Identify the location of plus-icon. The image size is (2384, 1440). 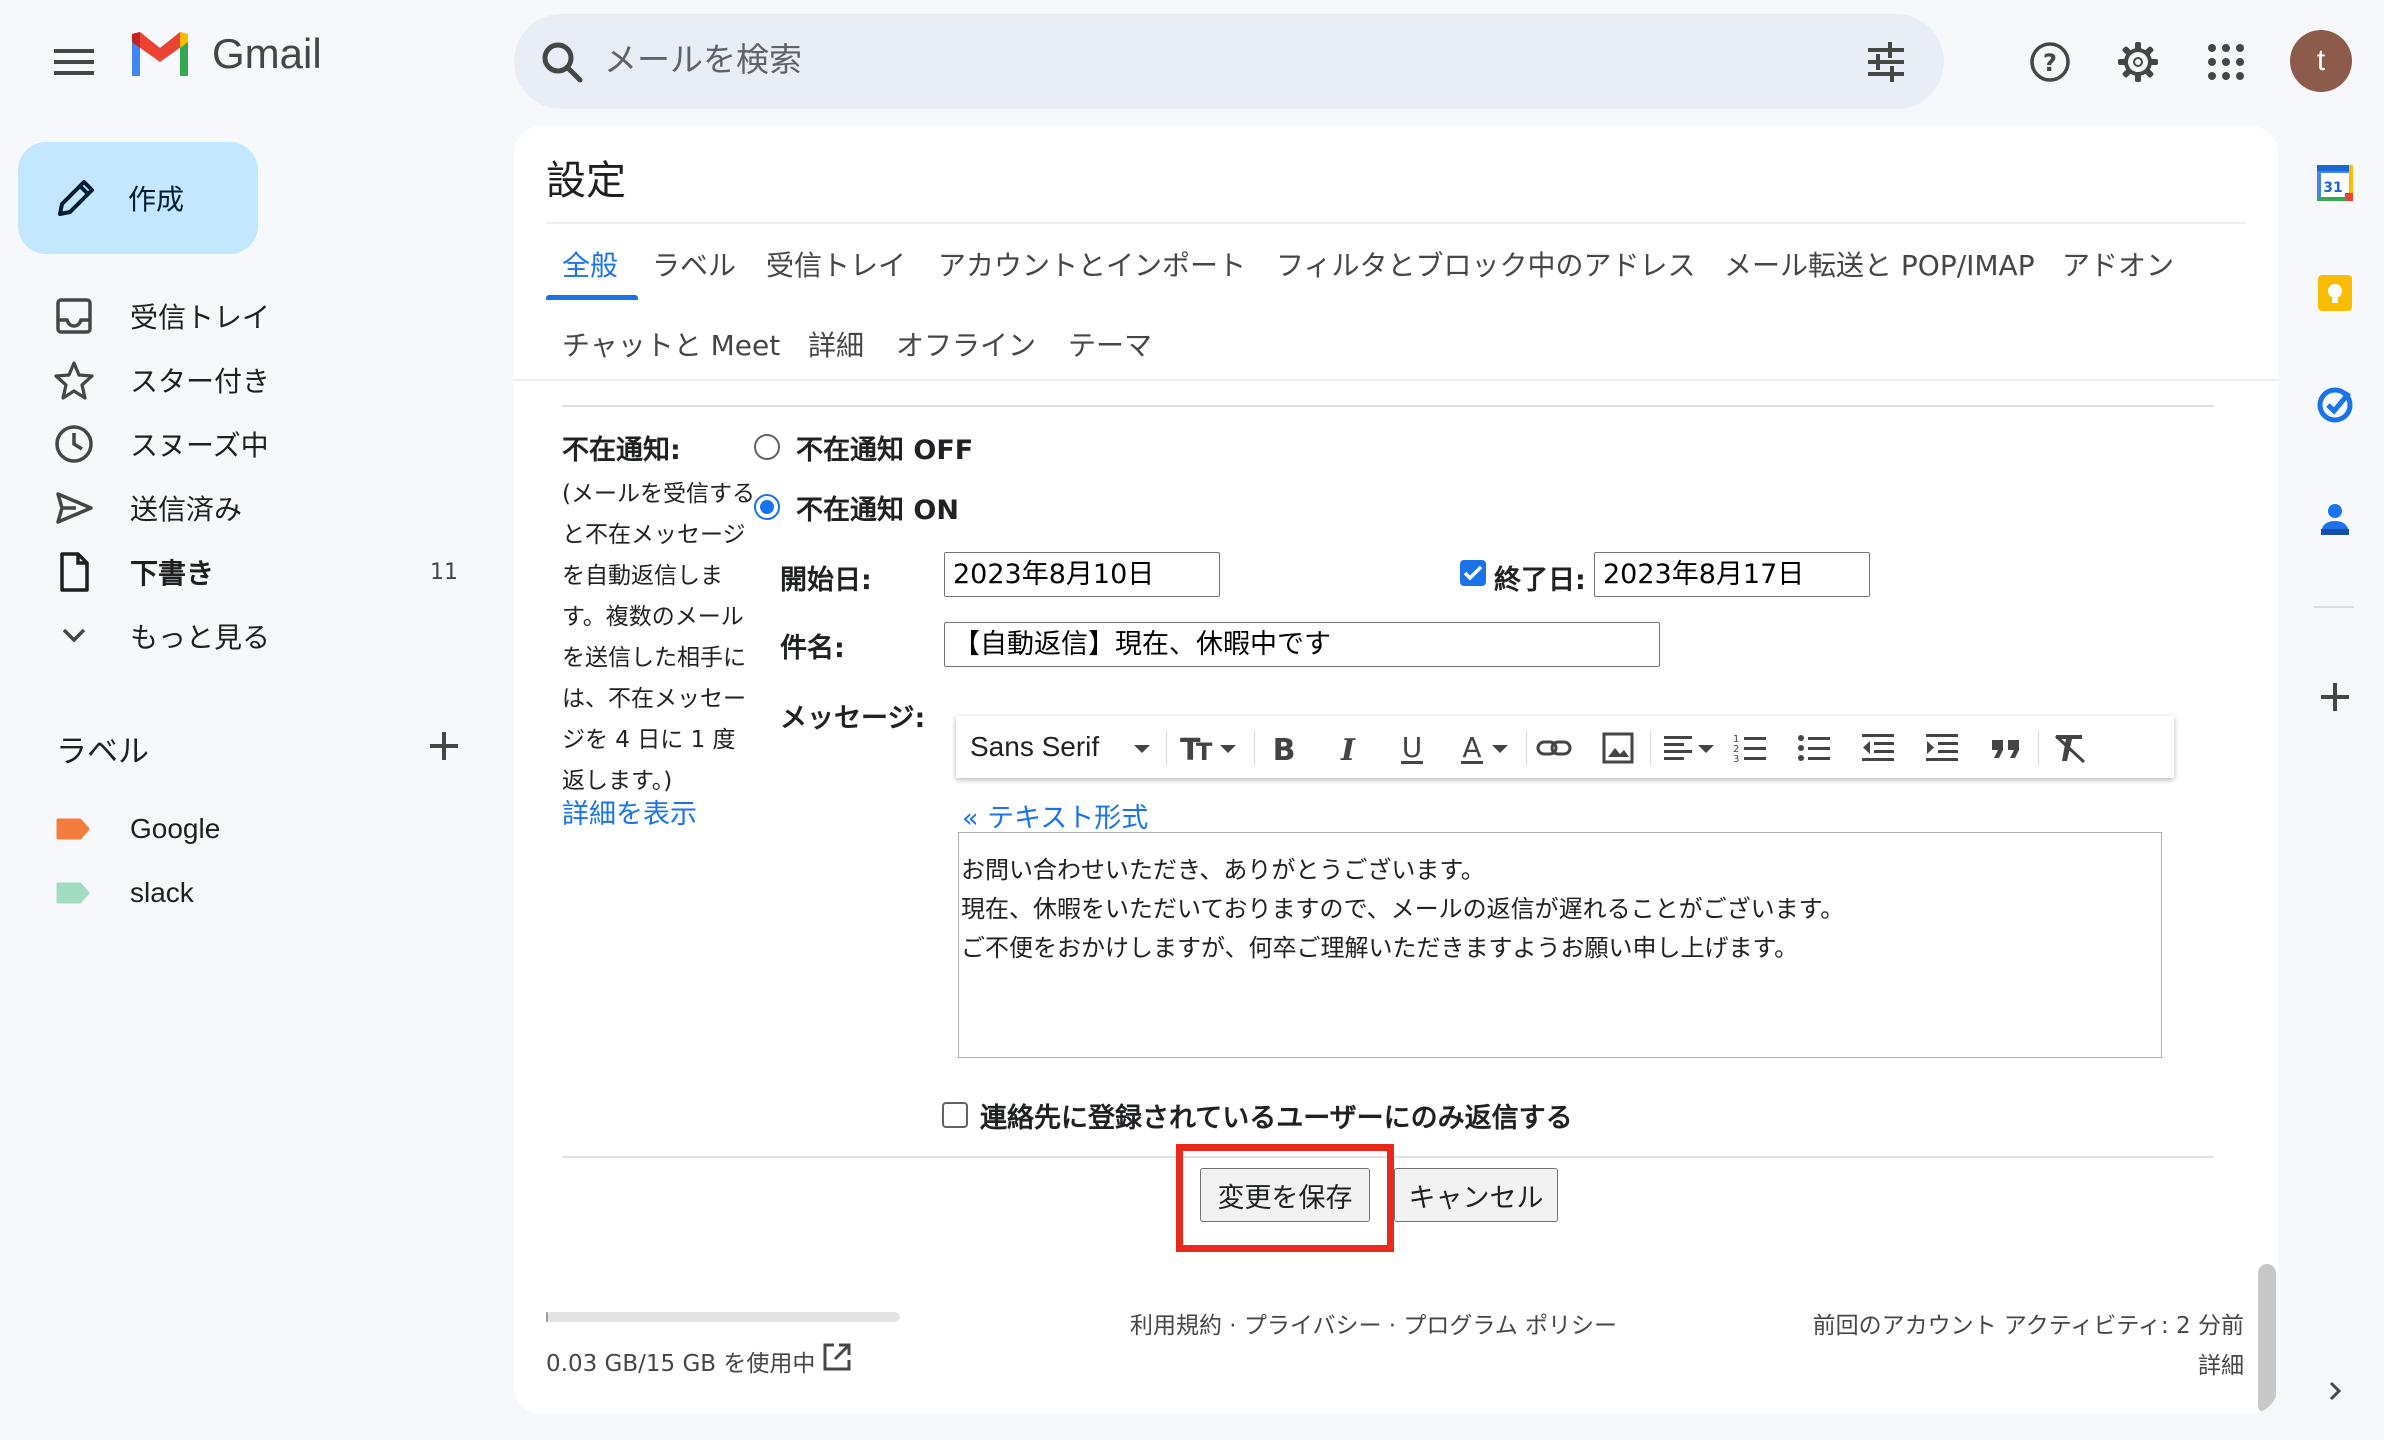
(444, 746).